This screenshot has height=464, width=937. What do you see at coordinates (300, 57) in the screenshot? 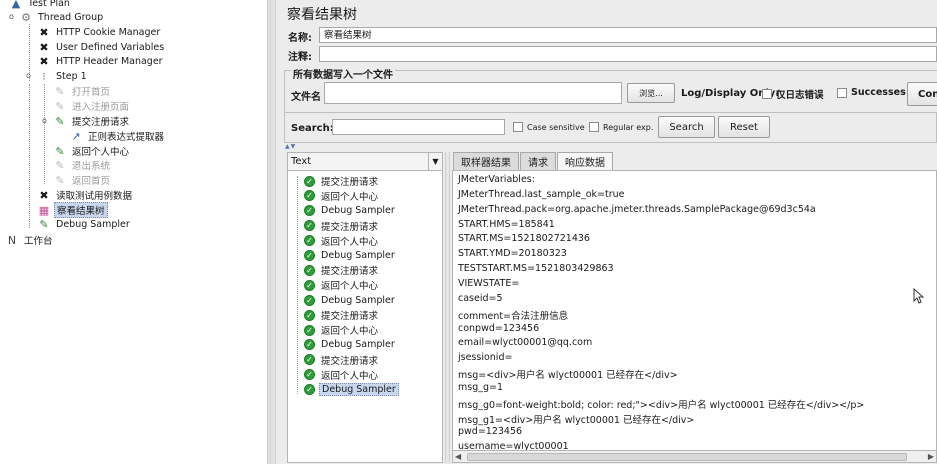
I see `comment-label: 注释:` at bounding box center [300, 57].